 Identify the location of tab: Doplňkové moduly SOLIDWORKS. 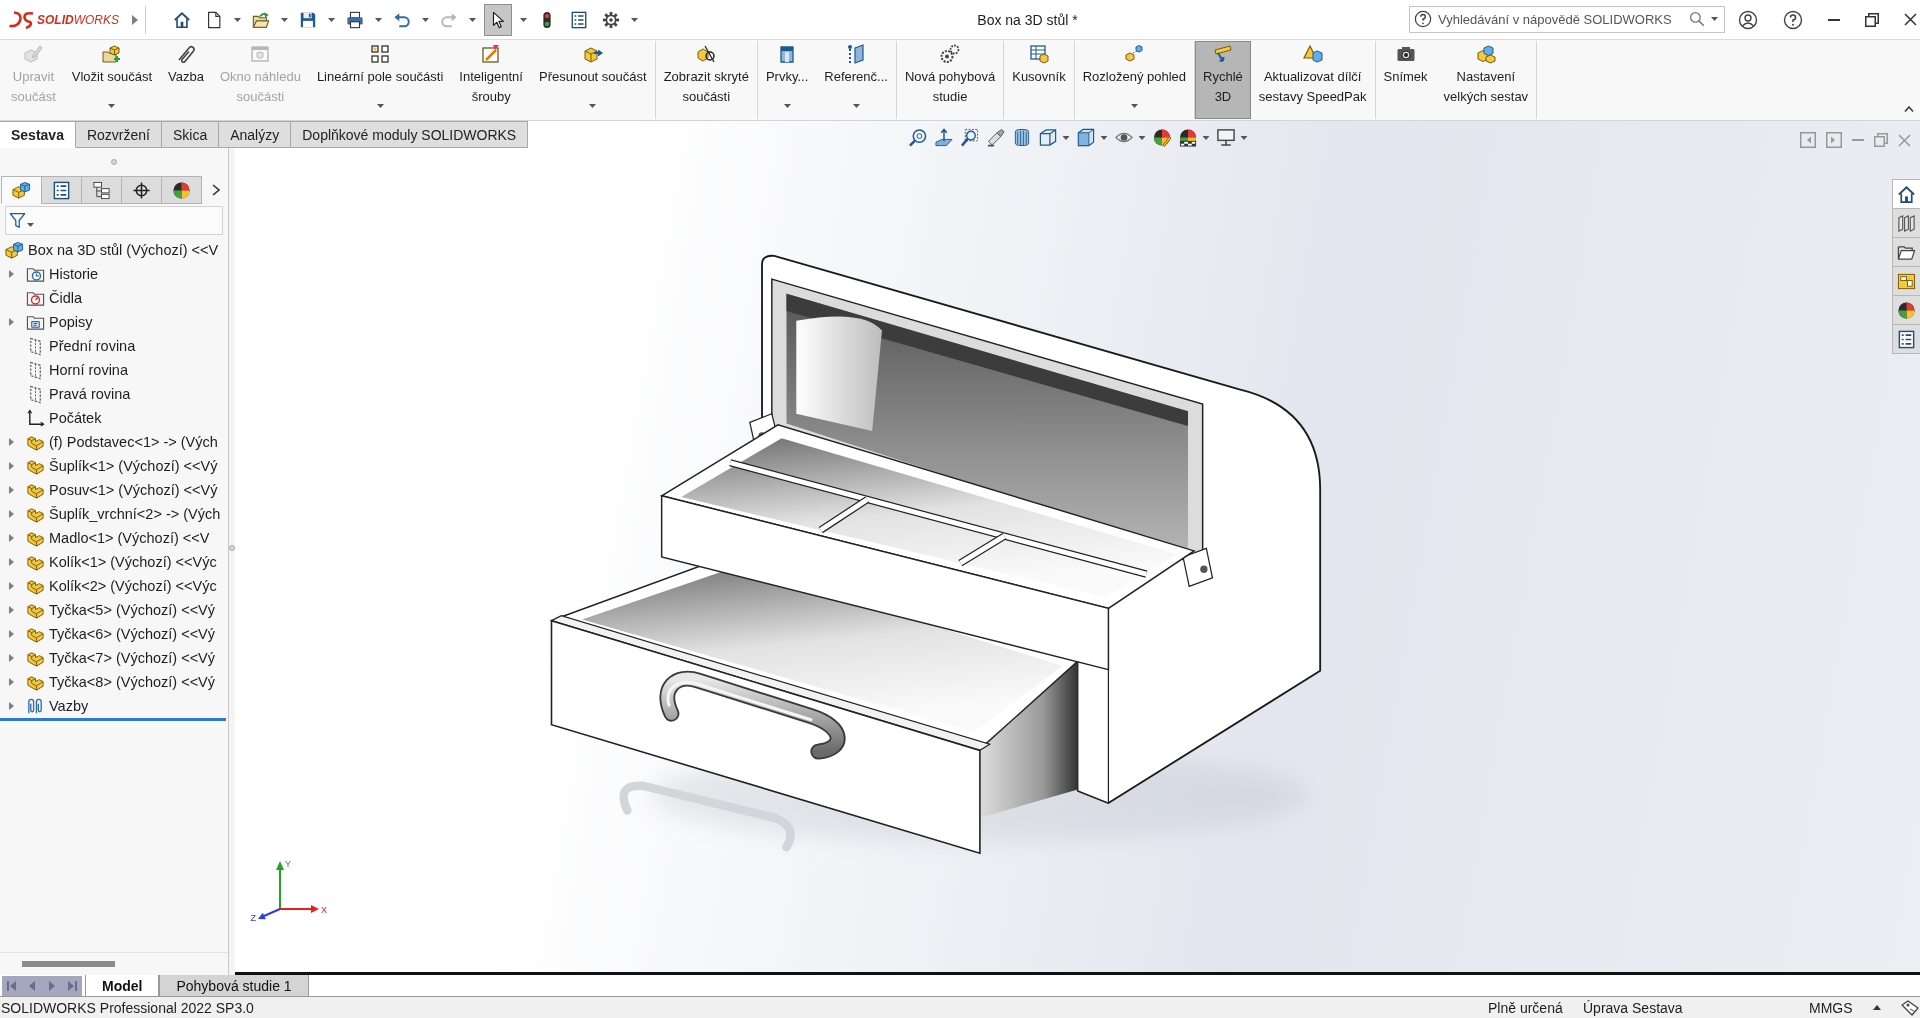
(410, 134).